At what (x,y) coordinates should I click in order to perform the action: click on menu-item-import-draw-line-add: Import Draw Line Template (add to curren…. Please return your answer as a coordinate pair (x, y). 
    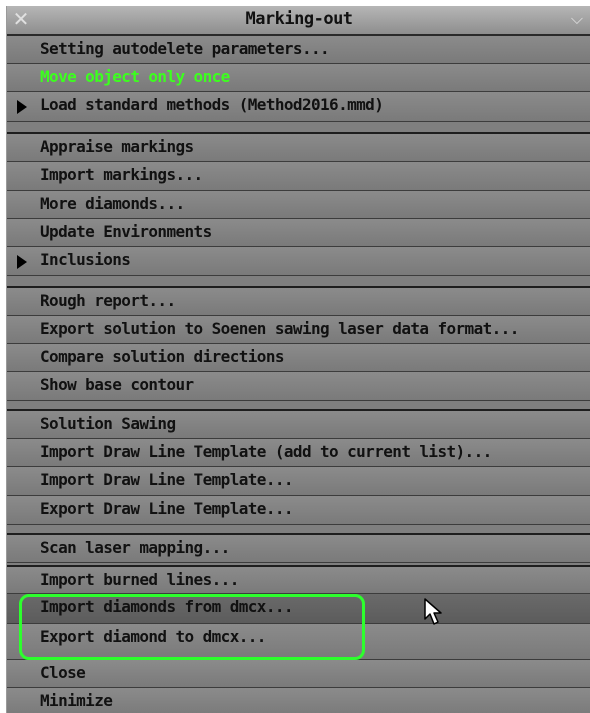
    Looking at the image, I should click on (298, 453).